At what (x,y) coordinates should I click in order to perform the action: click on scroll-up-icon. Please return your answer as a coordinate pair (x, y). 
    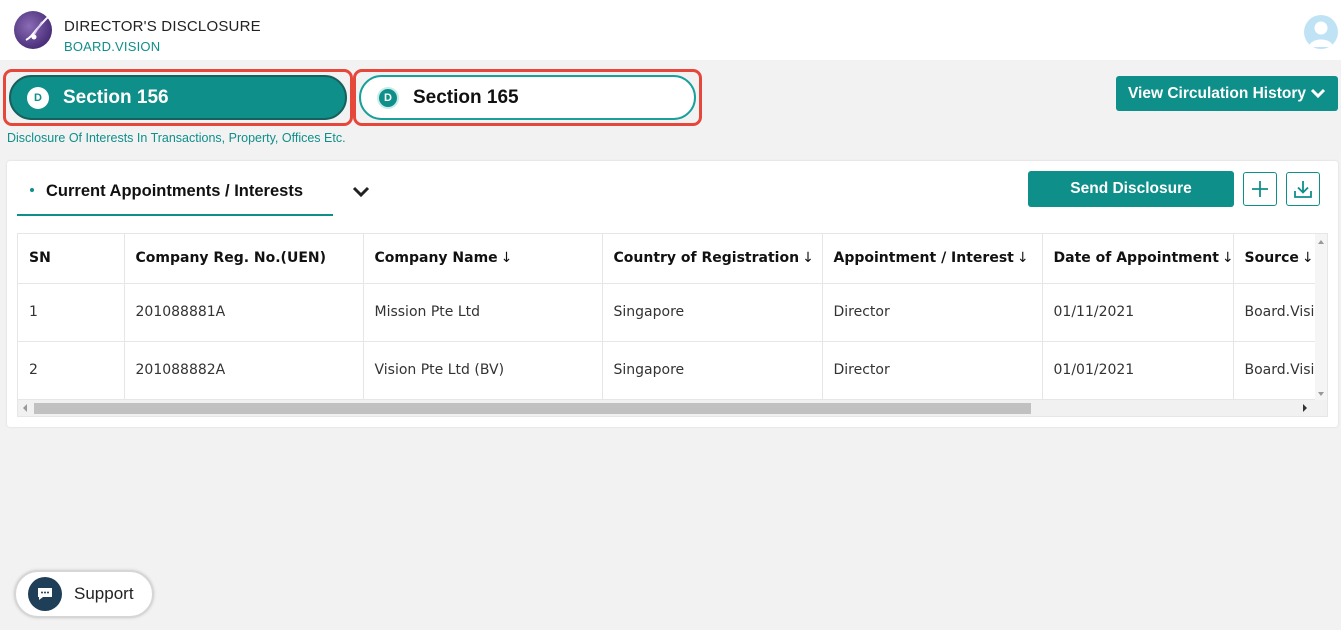
    Looking at the image, I should click on (1321, 242).